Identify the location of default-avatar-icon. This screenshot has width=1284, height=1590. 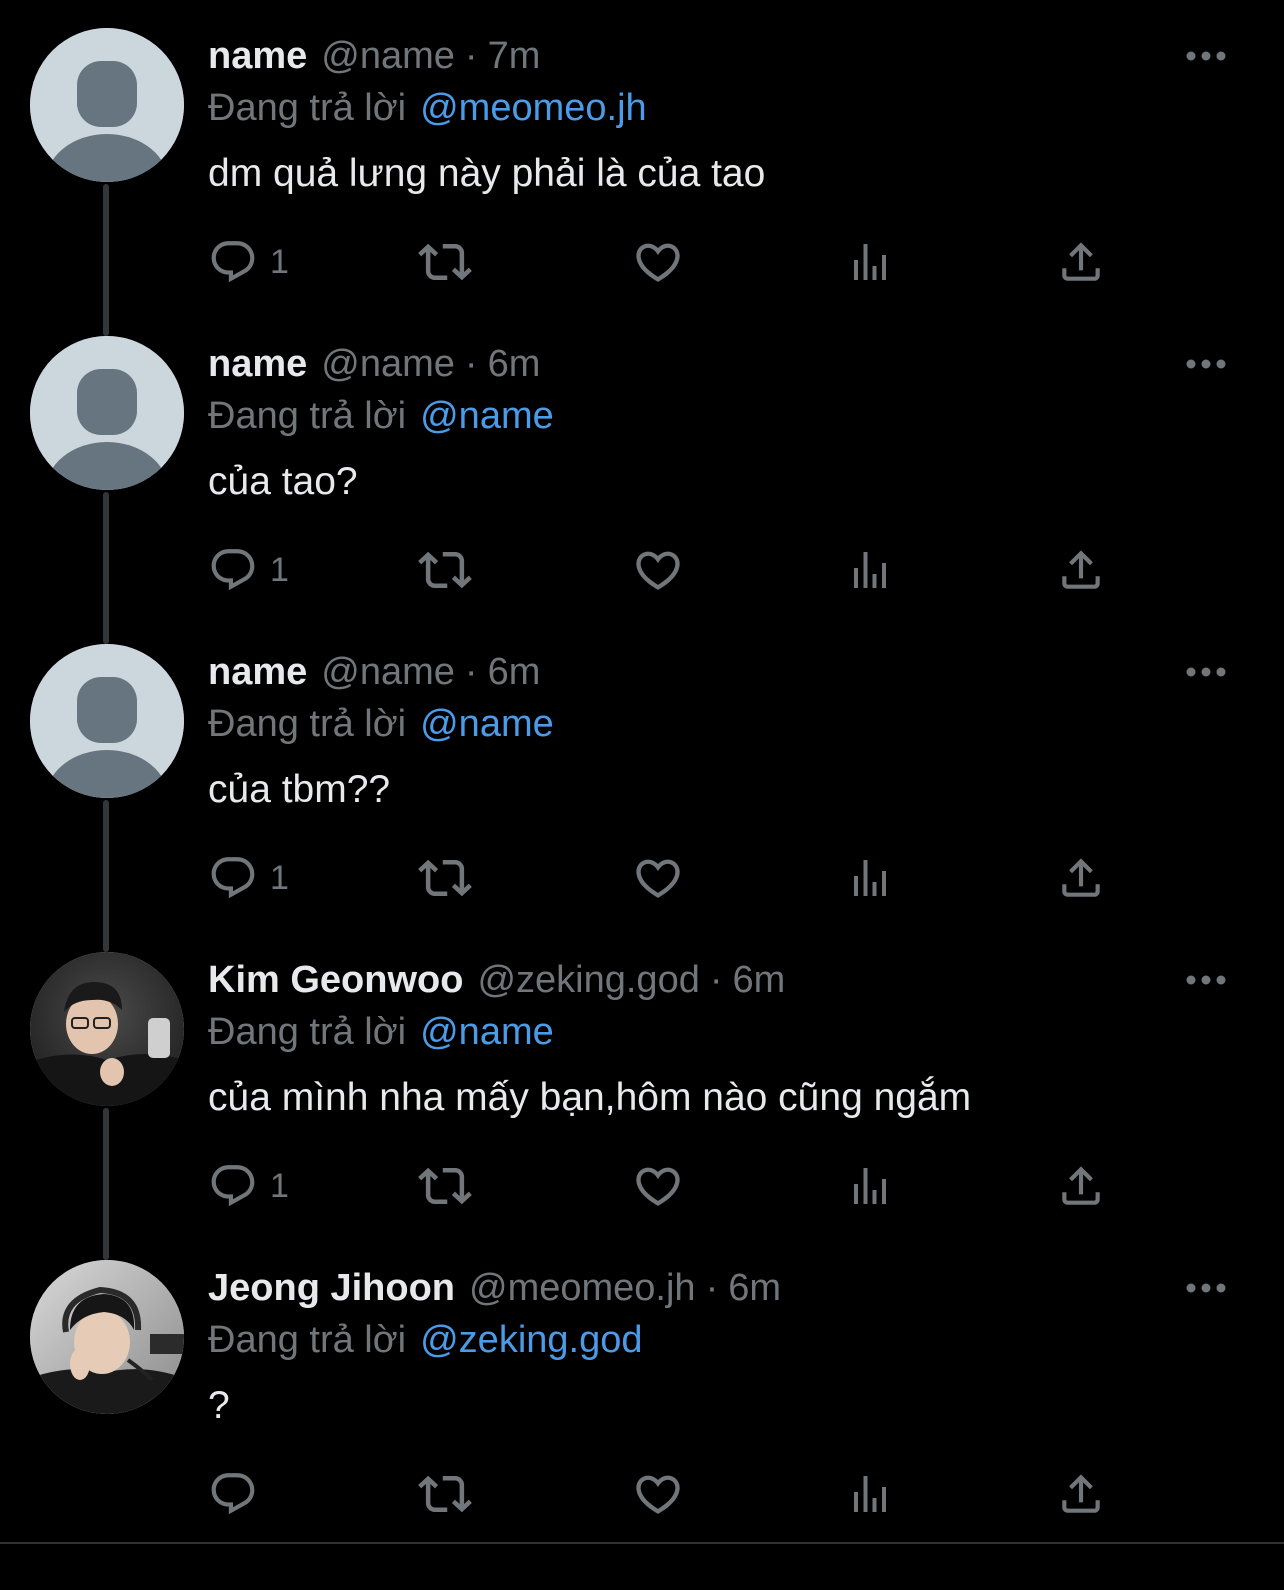
(107, 721).